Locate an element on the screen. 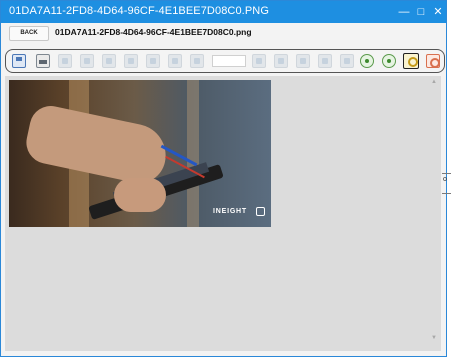 The height and width of the screenshot is (357, 451). refresh-icon is located at coordinates (153, 61).